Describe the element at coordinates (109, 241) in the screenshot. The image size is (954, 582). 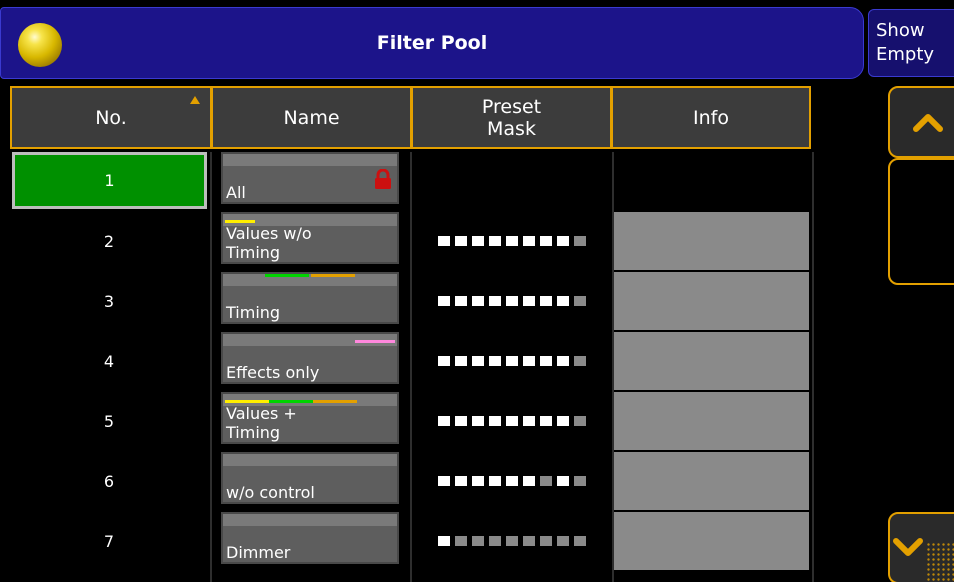
I see `row-number: 2` at that location.